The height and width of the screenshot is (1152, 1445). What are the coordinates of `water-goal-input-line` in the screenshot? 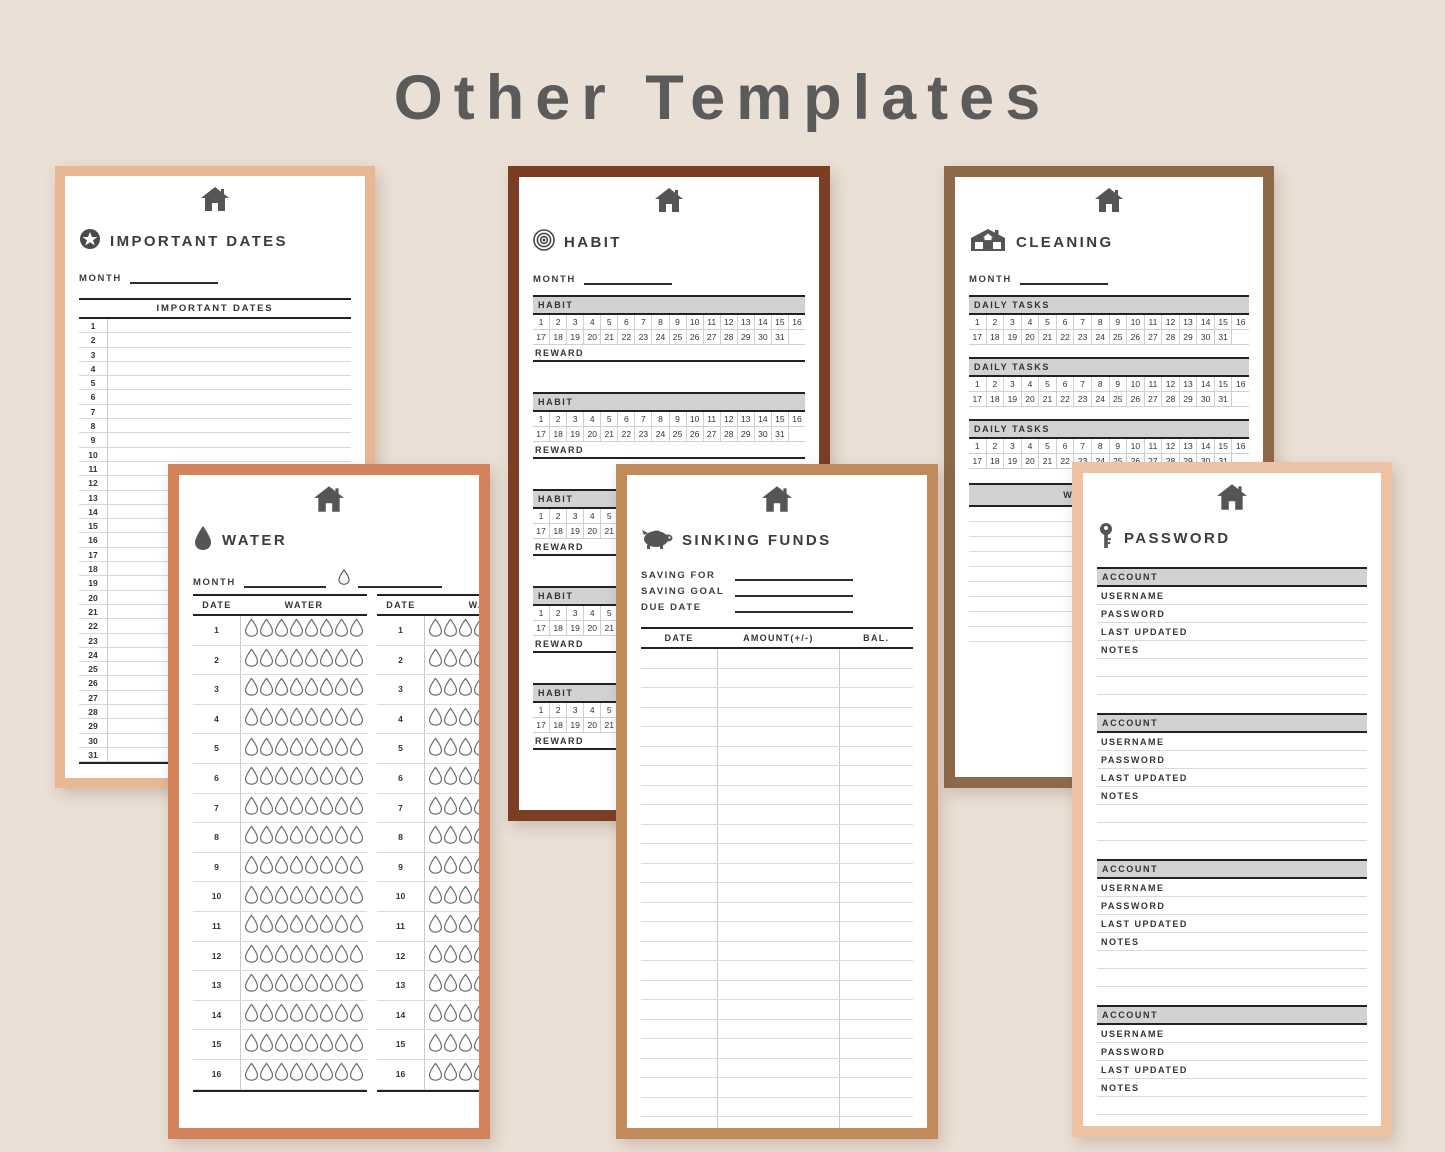 It's located at (399, 582).